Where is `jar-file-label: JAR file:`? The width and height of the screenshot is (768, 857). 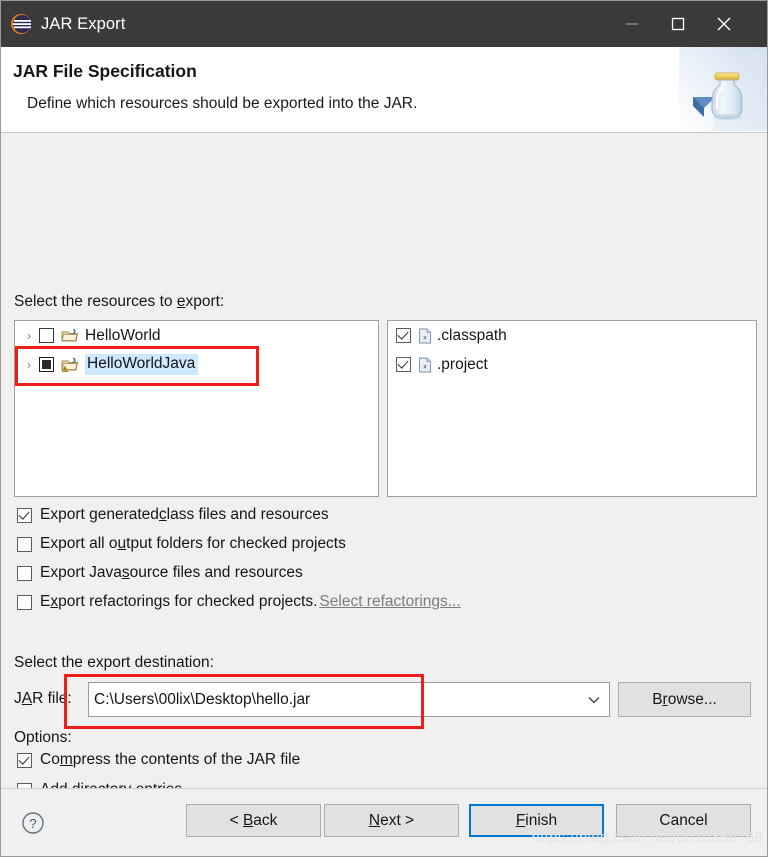
jar-file-label: JAR file: is located at coordinates (43, 699).